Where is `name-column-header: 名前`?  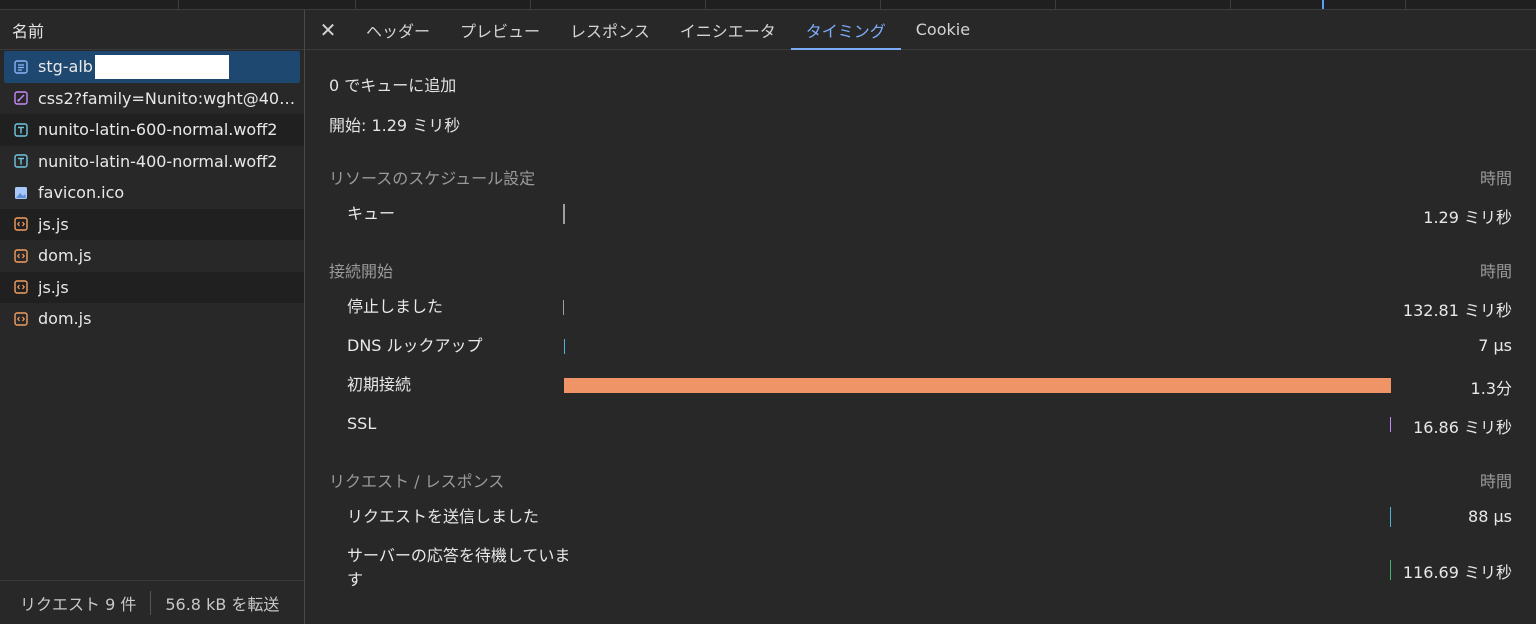
name-column-header: 名前 is located at coordinates (152, 30).